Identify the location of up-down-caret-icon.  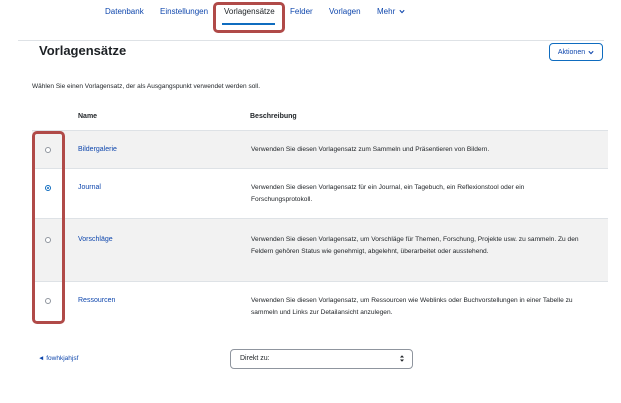
(402, 358).